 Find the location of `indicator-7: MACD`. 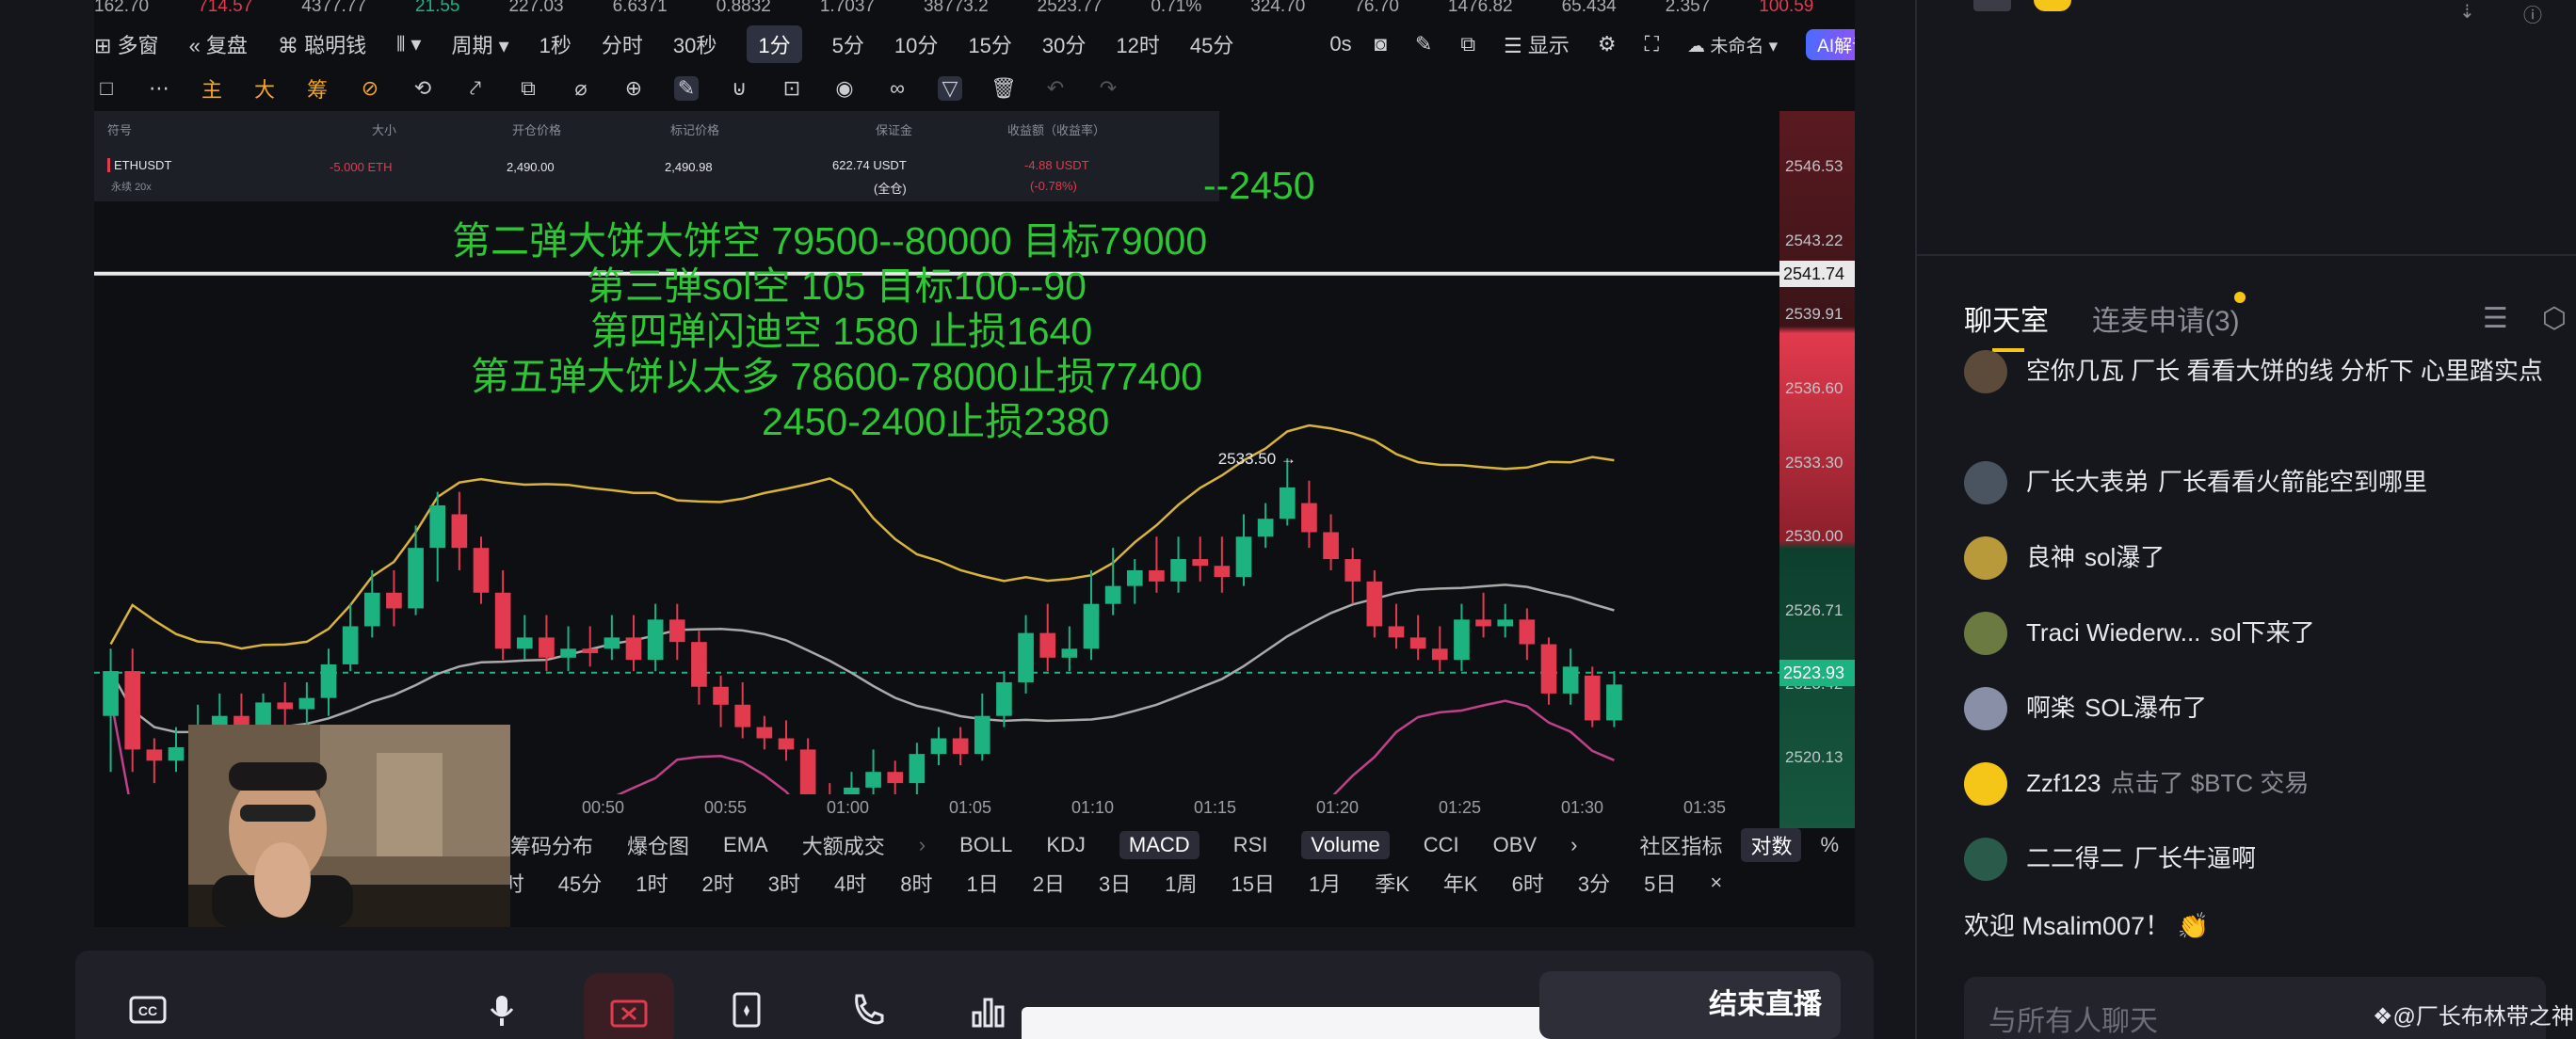

indicator-7: MACD is located at coordinates (1159, 845).